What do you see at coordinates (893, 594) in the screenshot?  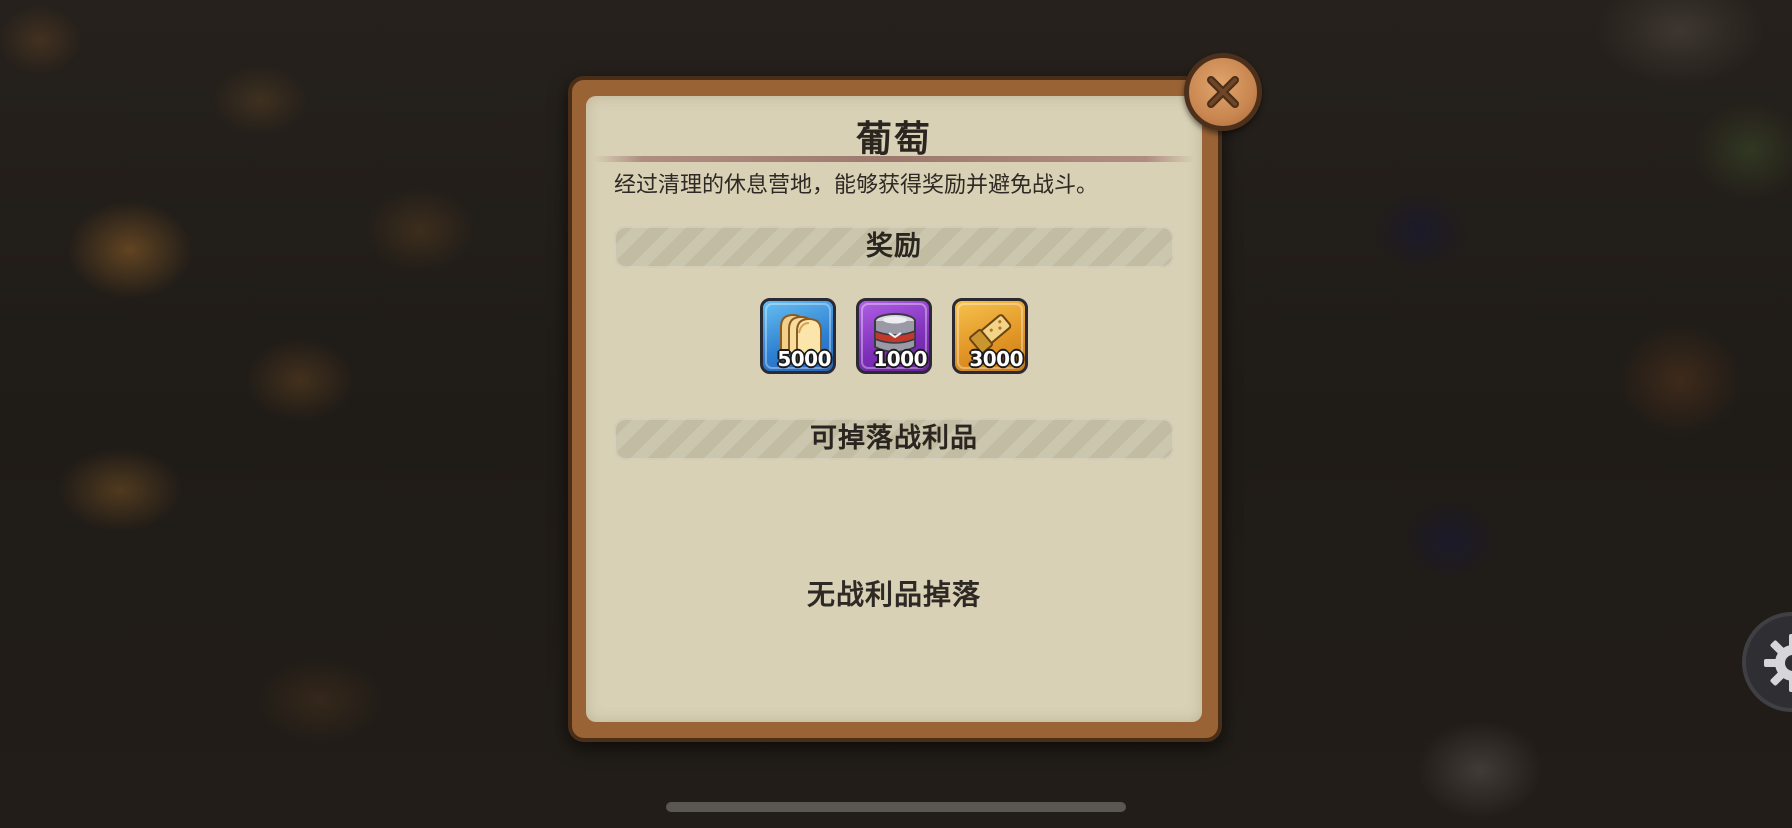 I see `no-loot-message: 无战利品掉落` at bounding box center [893, 594].